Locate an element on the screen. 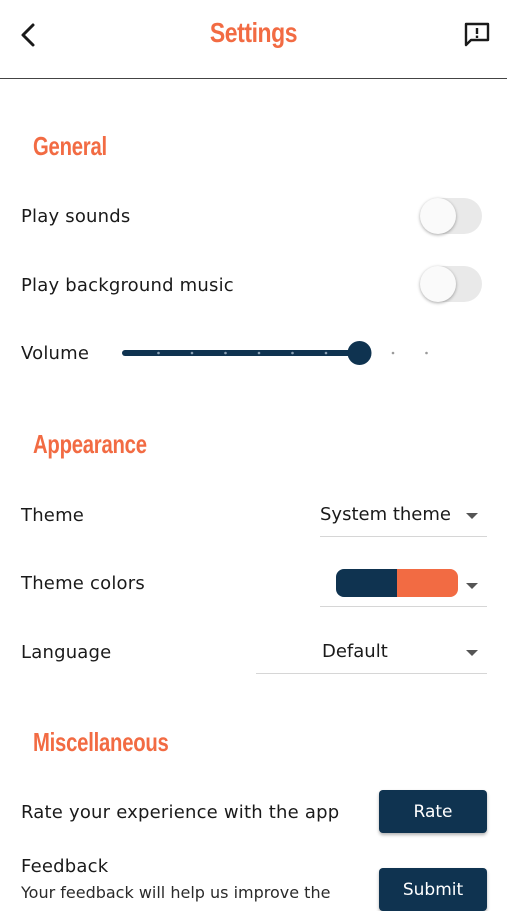 Image resolution: width=507 pixels, height=911 pixels. rate-button: Rate is located at coordinates (433, 811).